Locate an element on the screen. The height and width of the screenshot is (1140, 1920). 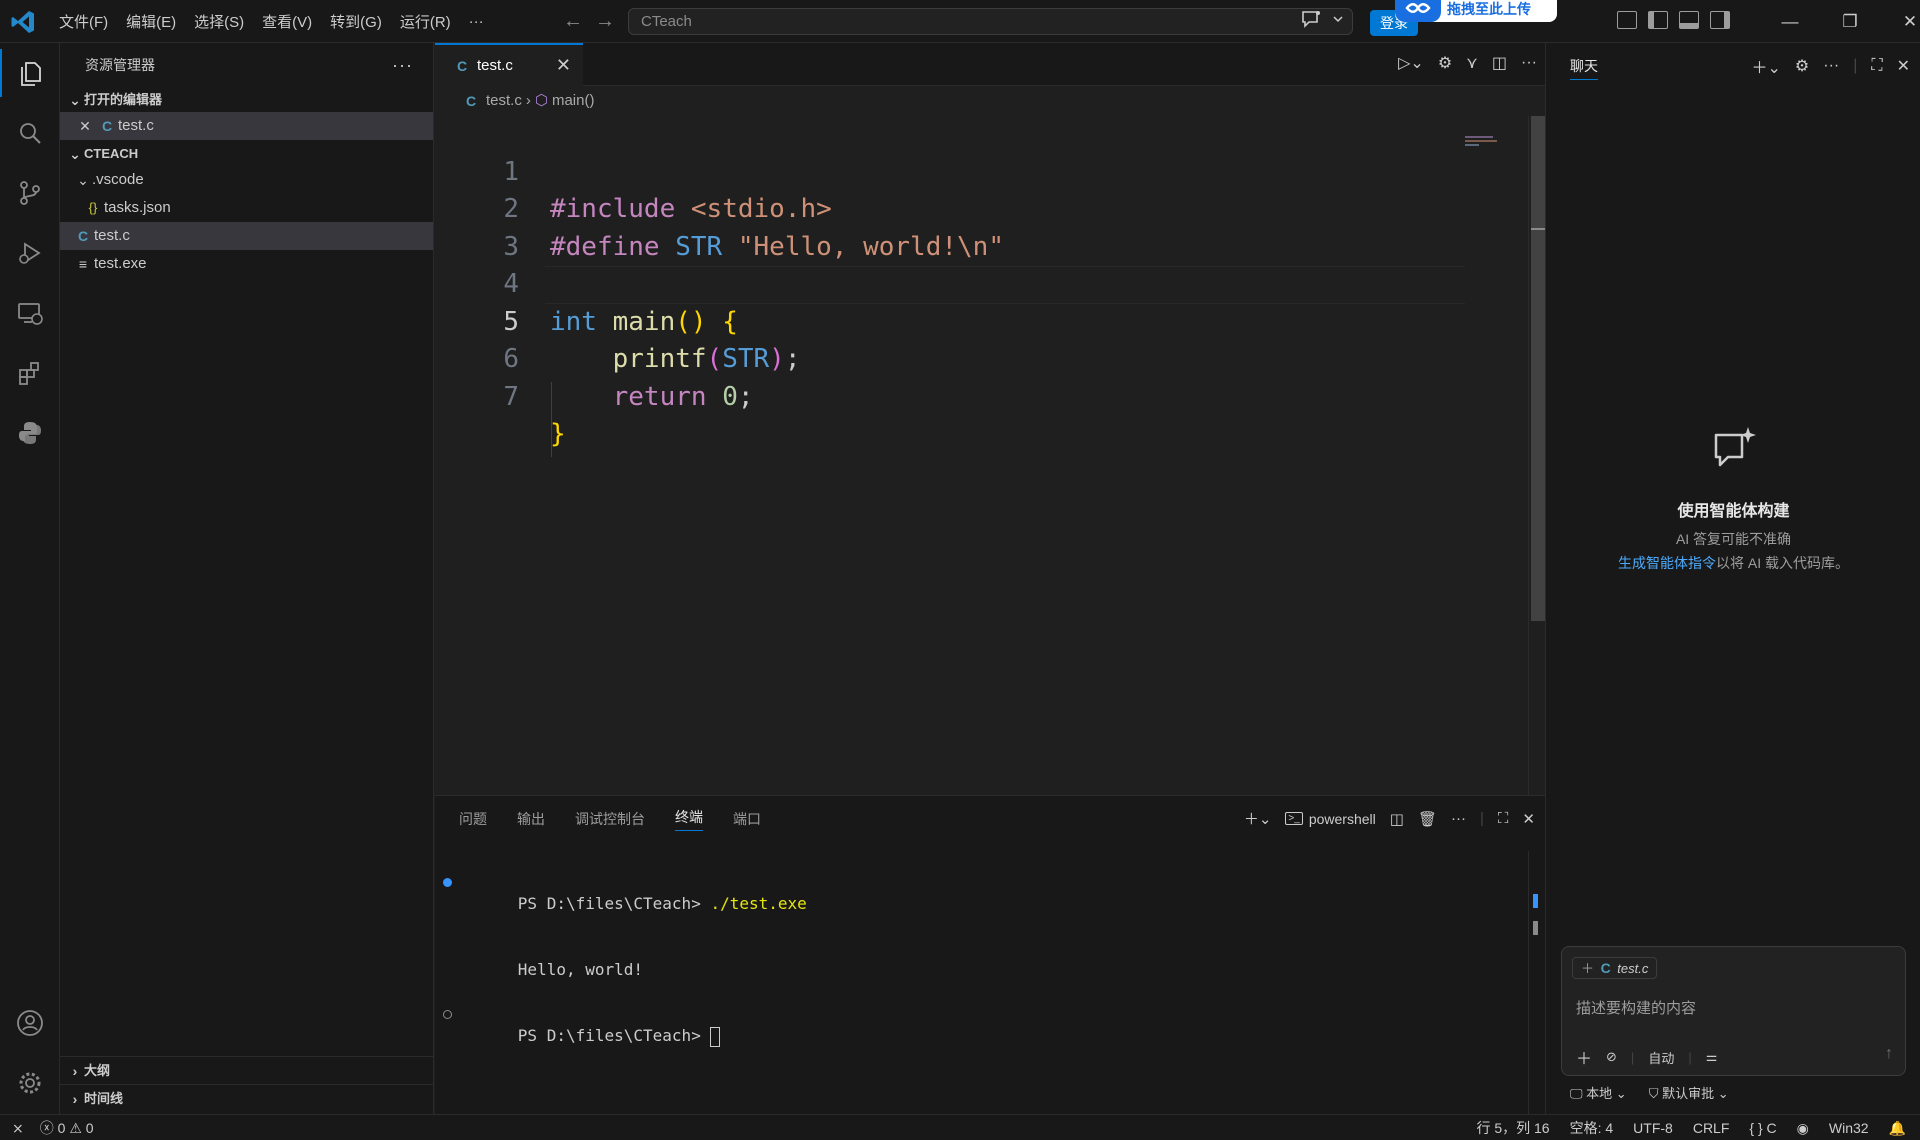
shell-label: powershell is located at coordinates (1342, 819).